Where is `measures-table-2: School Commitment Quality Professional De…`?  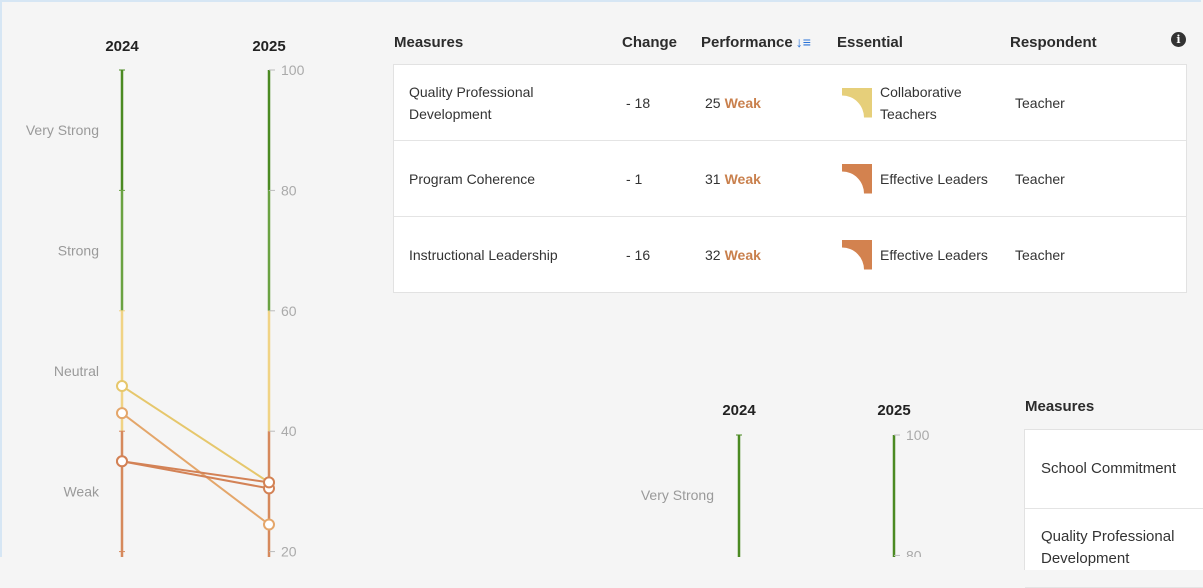
measures-table-2: School Commitment Quality Professional De… is located at coordinates (1113, 508).